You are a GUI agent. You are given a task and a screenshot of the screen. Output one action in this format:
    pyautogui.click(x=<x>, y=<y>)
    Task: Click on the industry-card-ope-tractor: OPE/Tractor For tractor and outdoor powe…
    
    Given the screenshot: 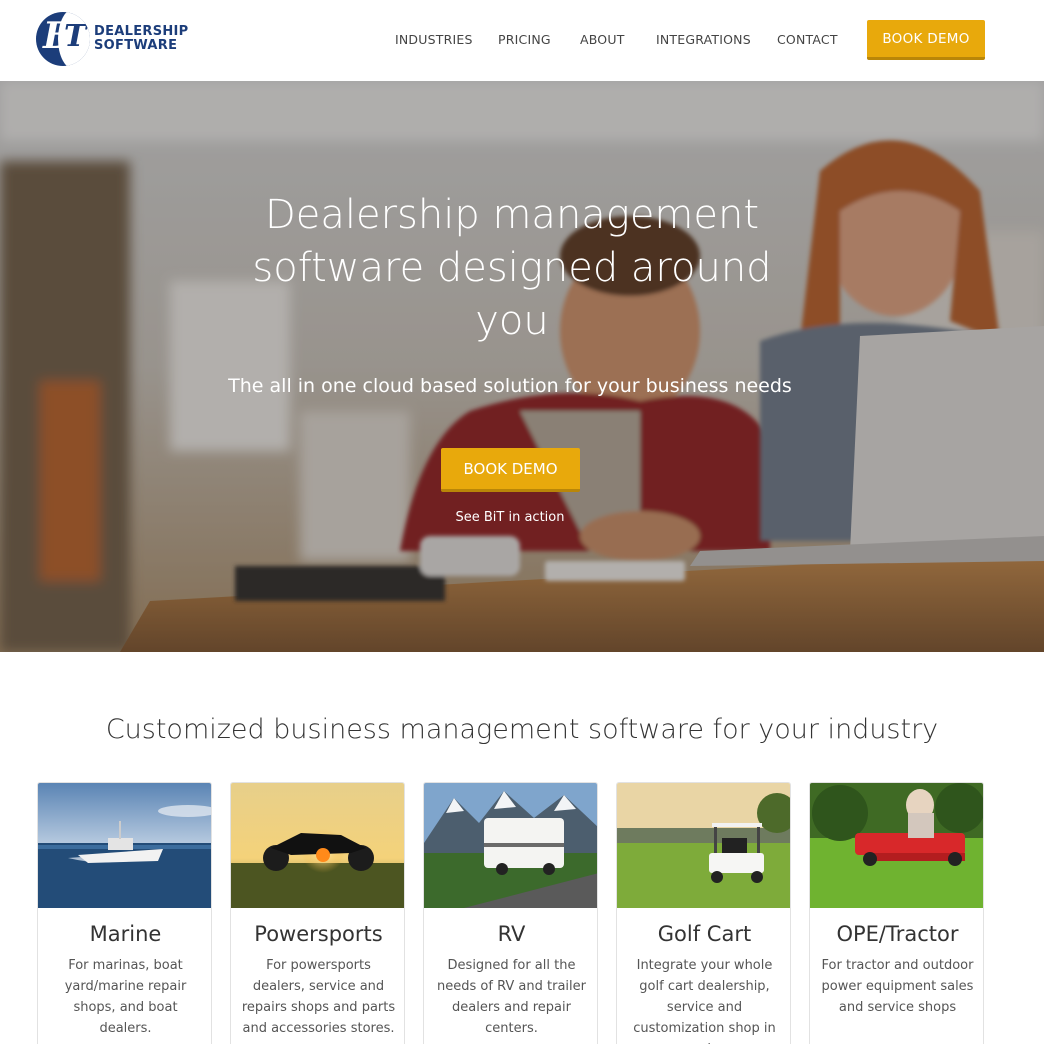 What is the action you would take?
    pyautogui.click(x=896, y=913)
    